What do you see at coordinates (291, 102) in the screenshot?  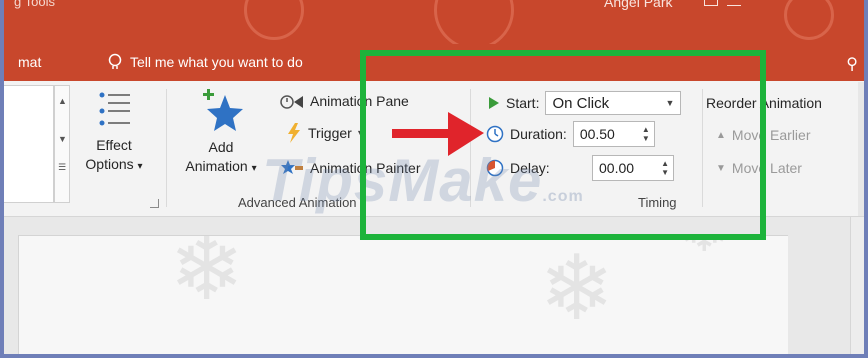 I see `animation-pane-icon` at bounding box center [291, 102].